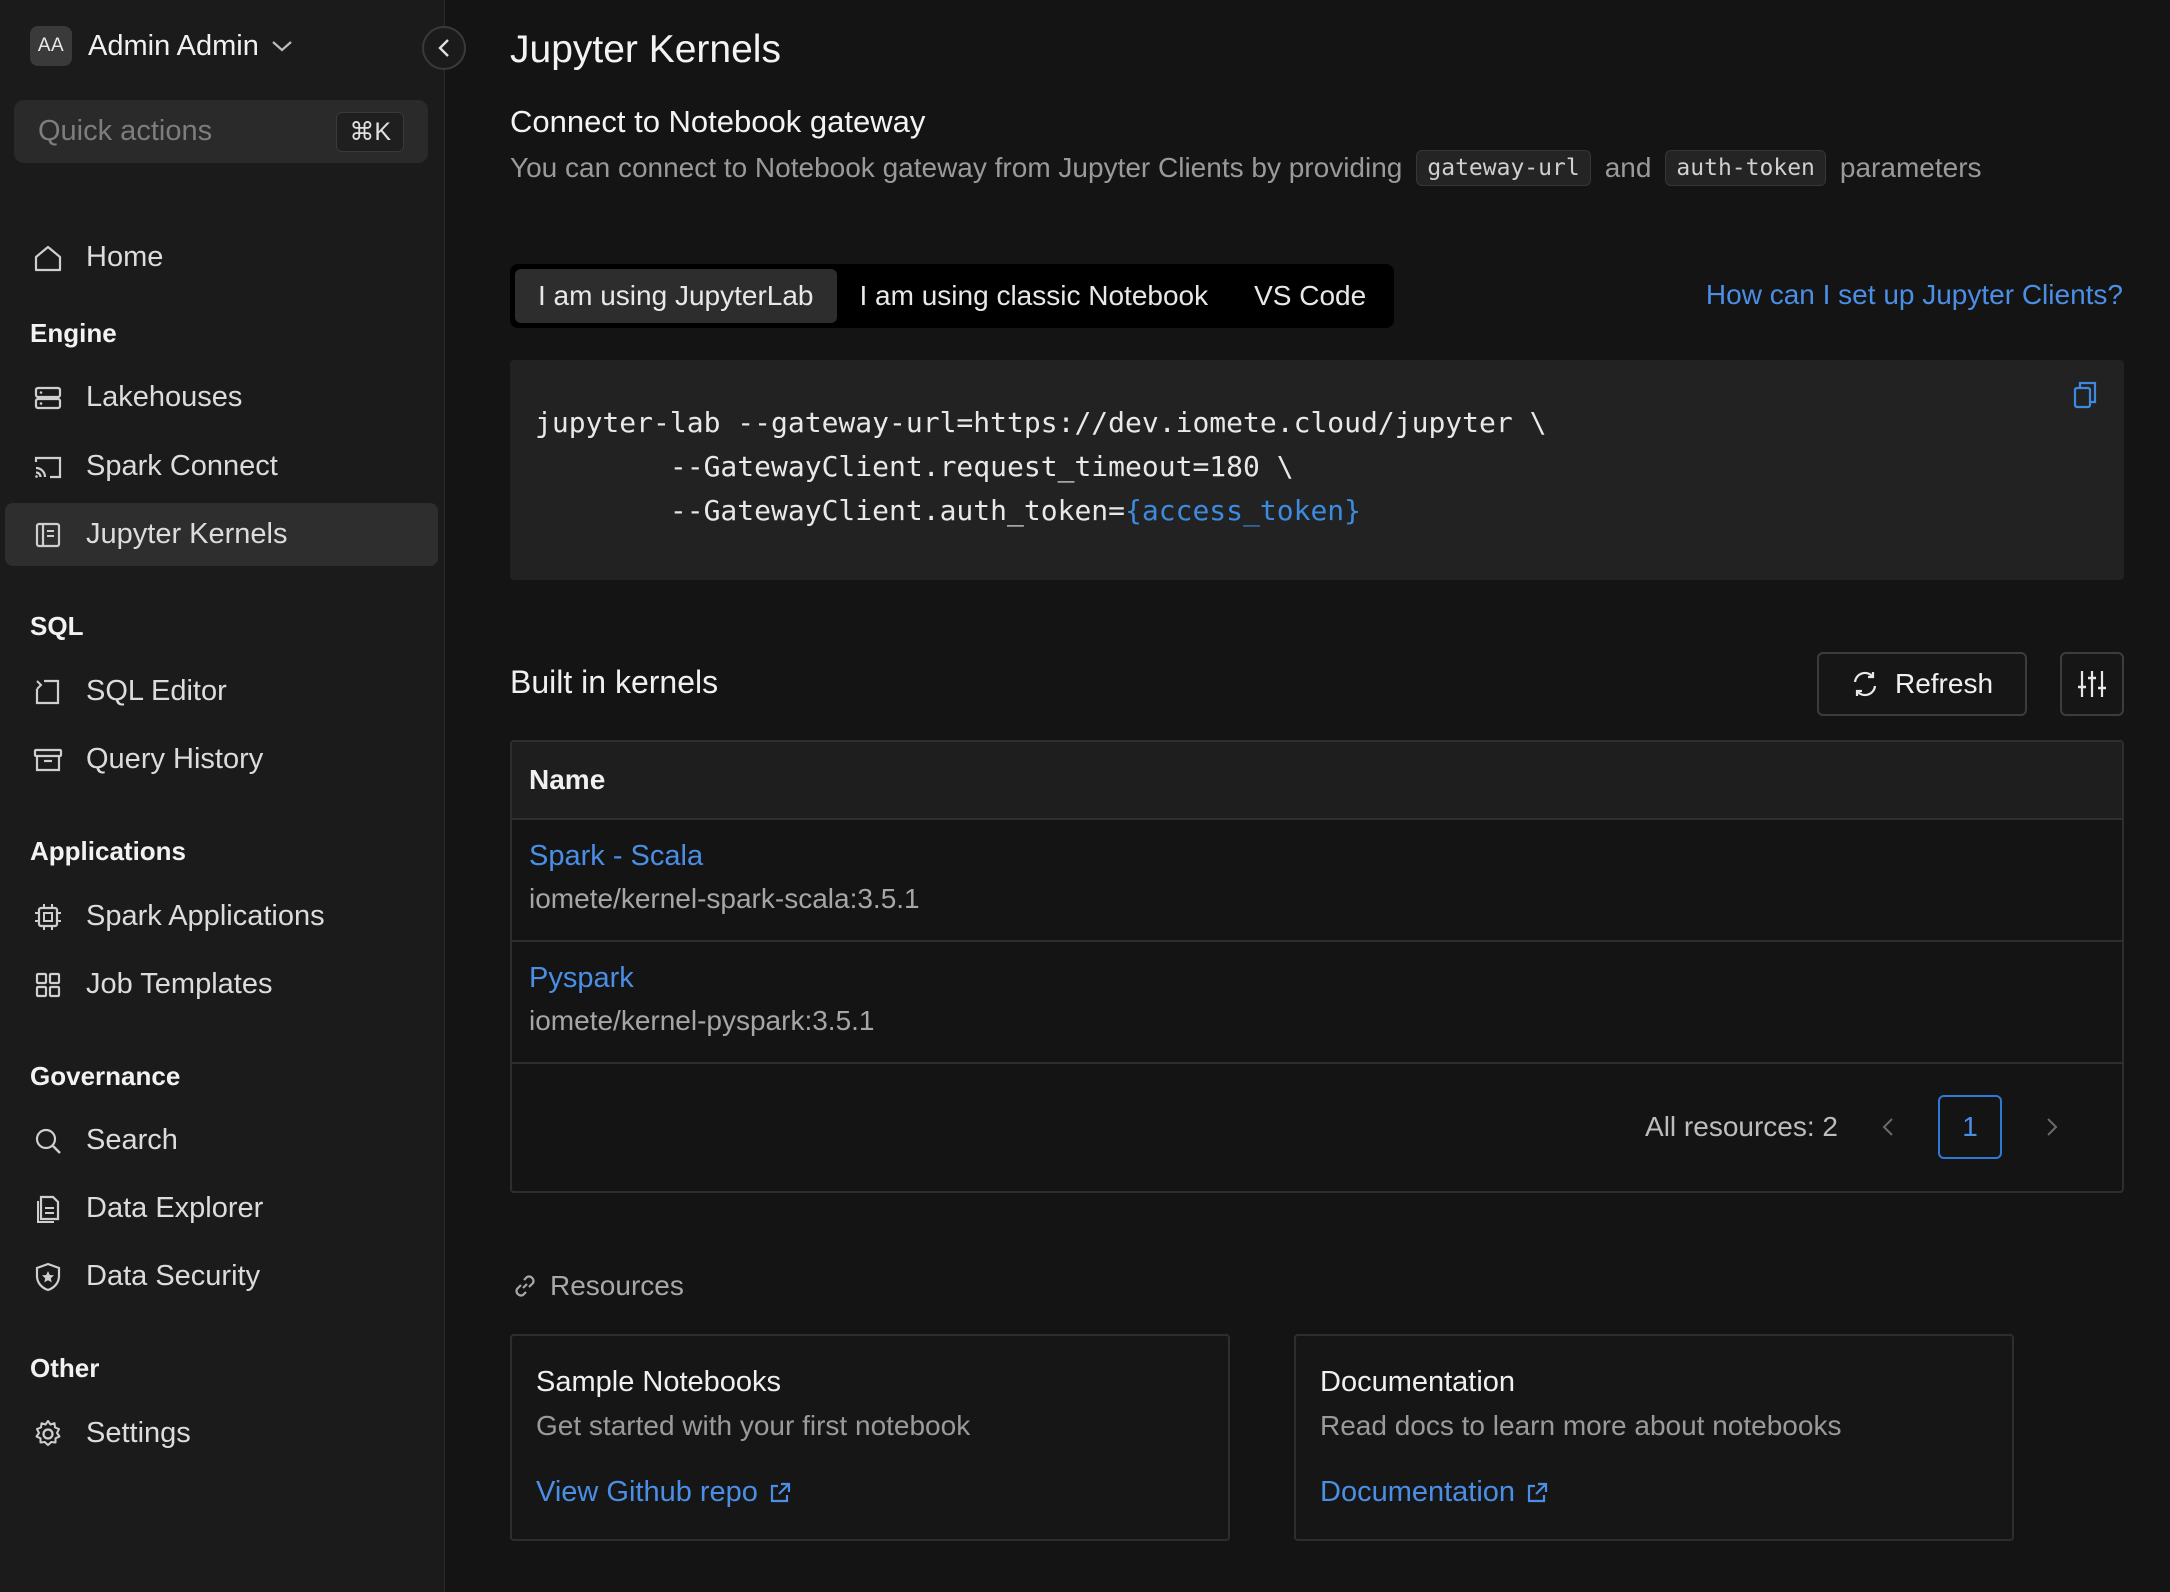 This screenshot has height=1592, width=2170. What do you see at coordinates (173, 45) in the screenshot?
I see `user-name: Admin Admin` at bounding box center [173, 45].